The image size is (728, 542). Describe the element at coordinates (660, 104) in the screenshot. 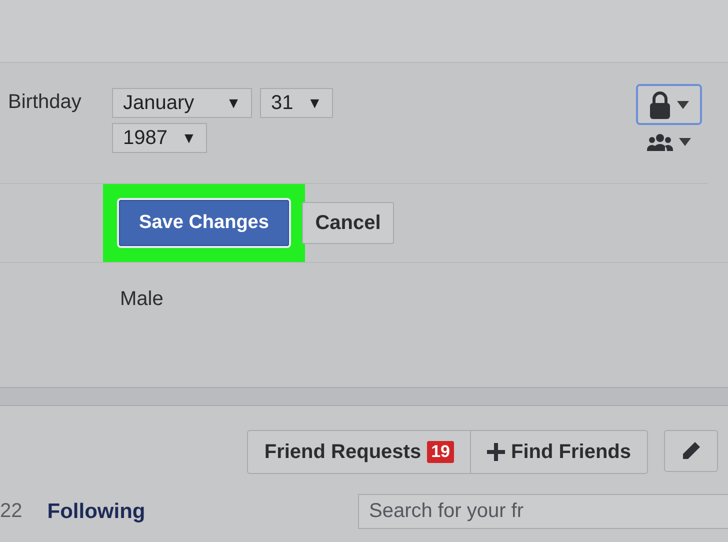

I see `lock-icon` at that location.